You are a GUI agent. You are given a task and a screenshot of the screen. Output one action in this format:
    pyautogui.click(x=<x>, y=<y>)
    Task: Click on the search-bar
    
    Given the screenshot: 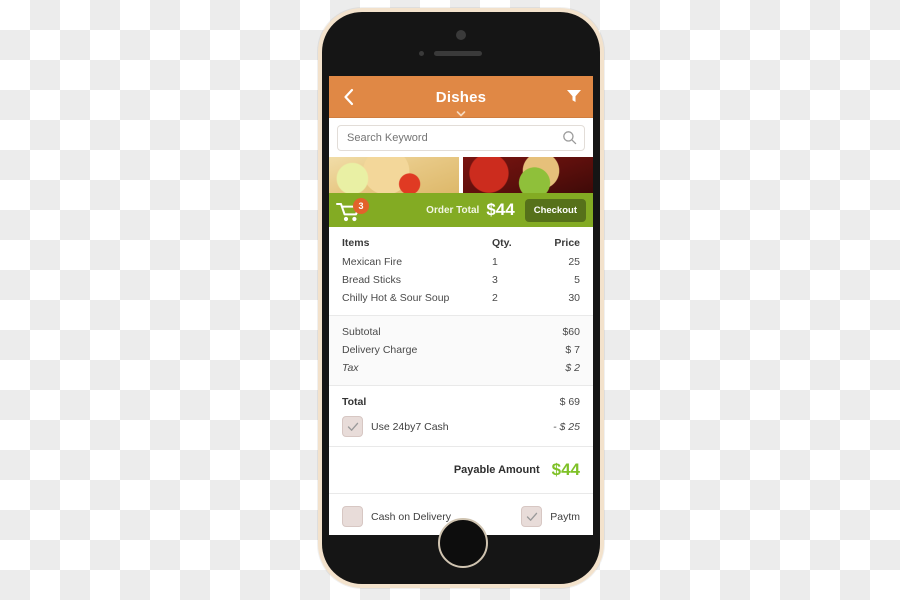 What is the action you would take?
    pyautogui.click(x=461, y=137)
    